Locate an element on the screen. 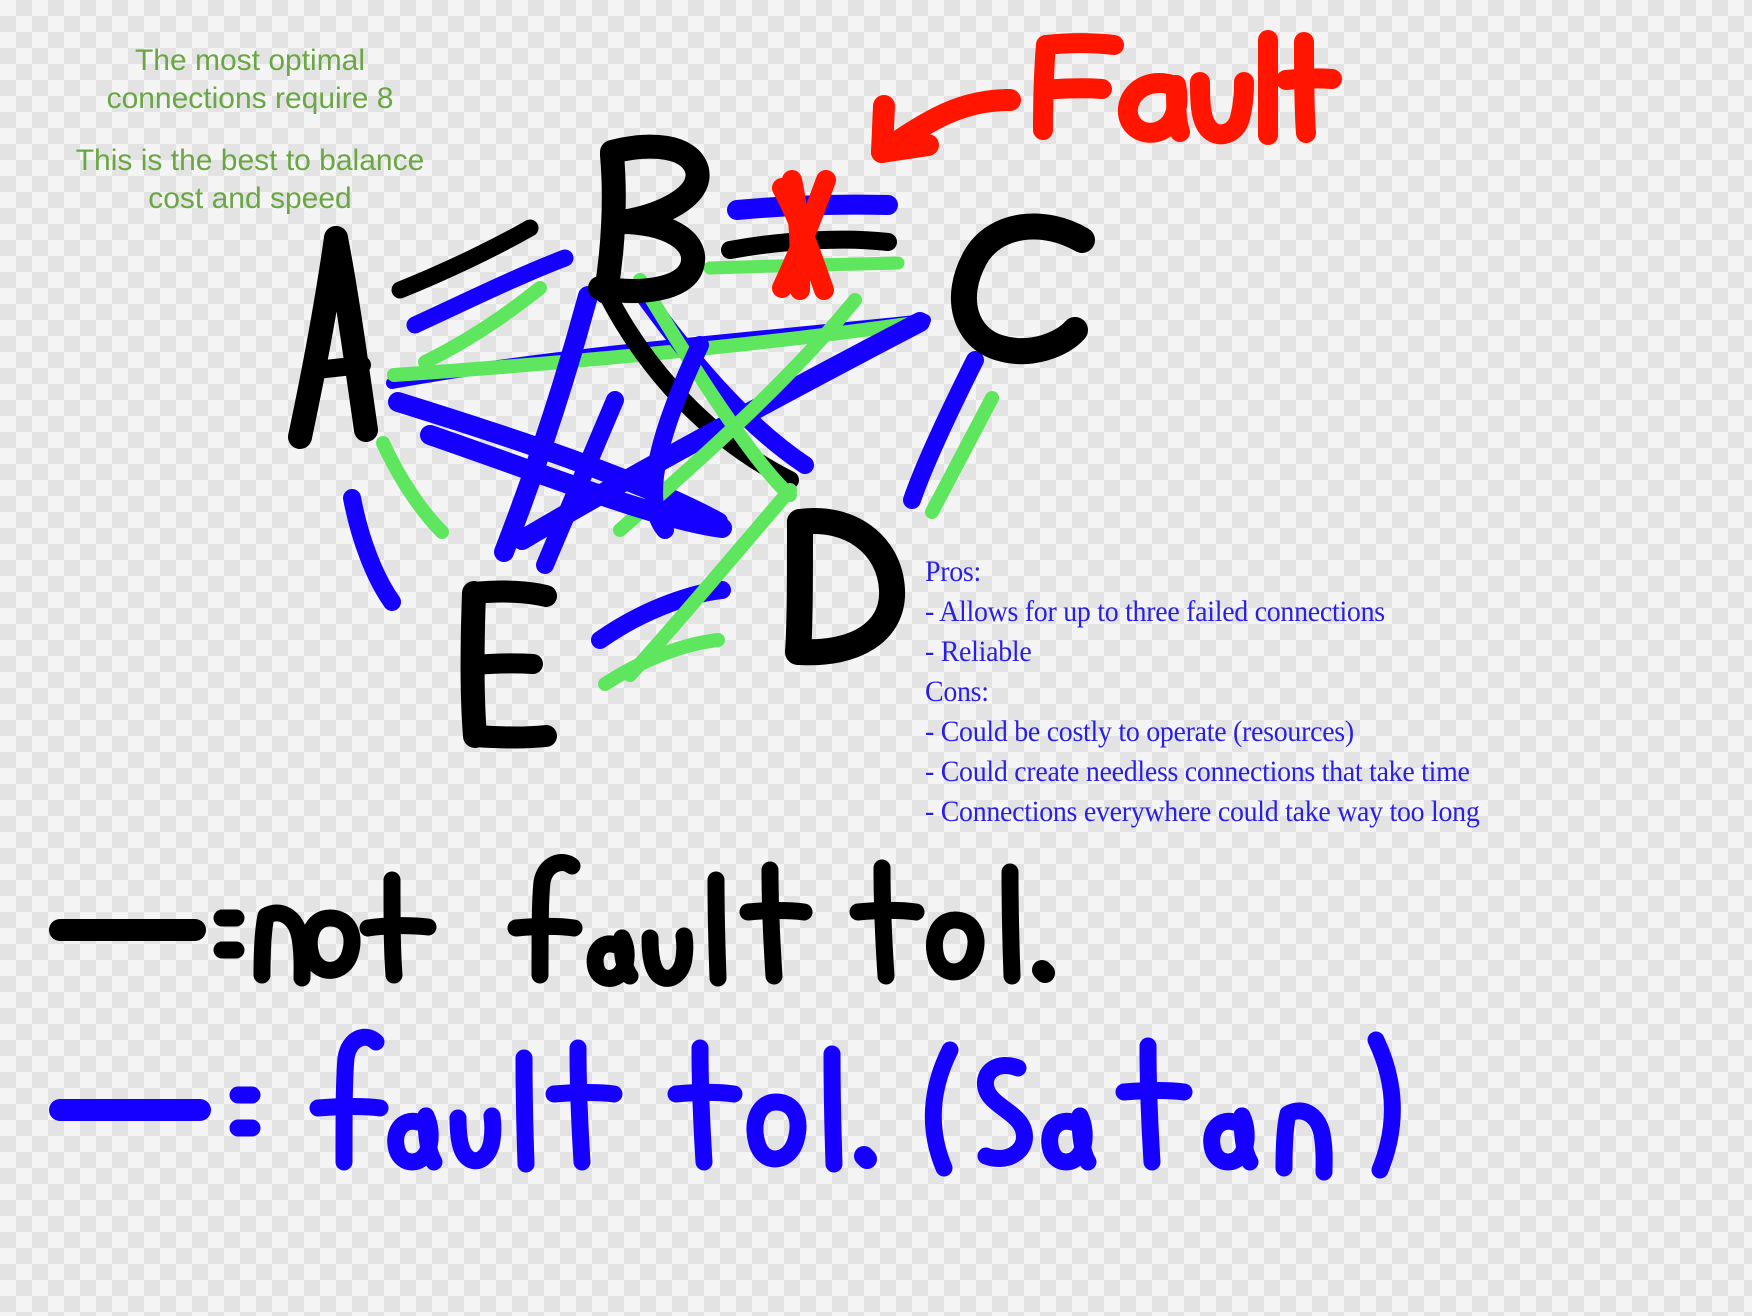 The image size is (1752, 1316). edge-ae-green is located at coordinates (412, 487).